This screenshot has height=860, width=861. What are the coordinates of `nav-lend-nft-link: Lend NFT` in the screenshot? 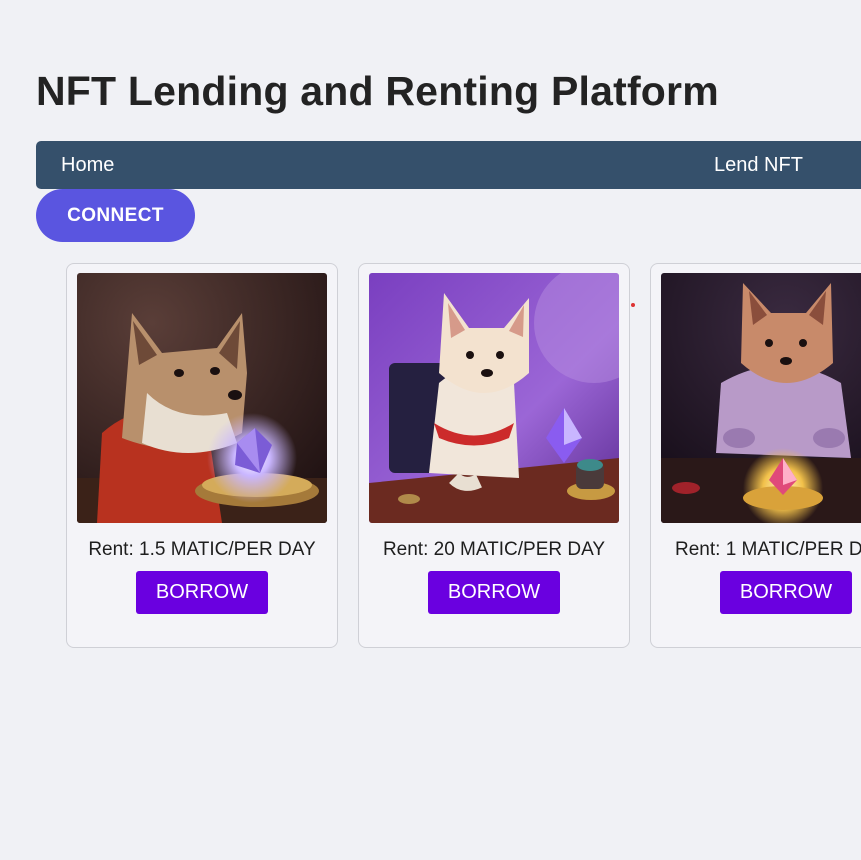 It's located at (758, 165).